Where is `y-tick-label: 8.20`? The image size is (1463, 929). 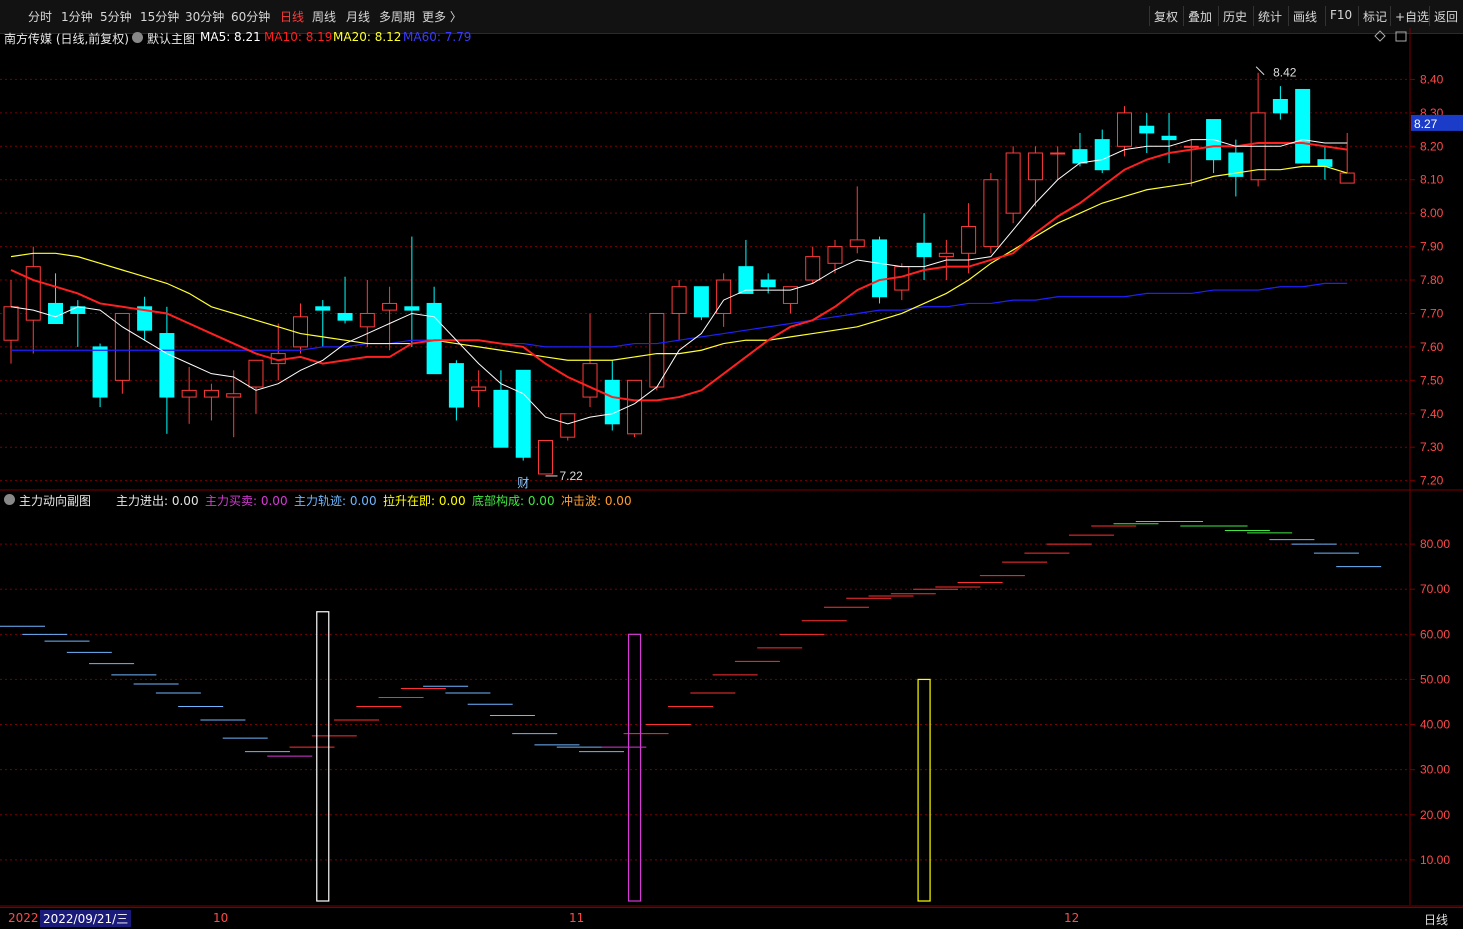
y-tick-label: 8.20 is located at coordinates (1432, 146).